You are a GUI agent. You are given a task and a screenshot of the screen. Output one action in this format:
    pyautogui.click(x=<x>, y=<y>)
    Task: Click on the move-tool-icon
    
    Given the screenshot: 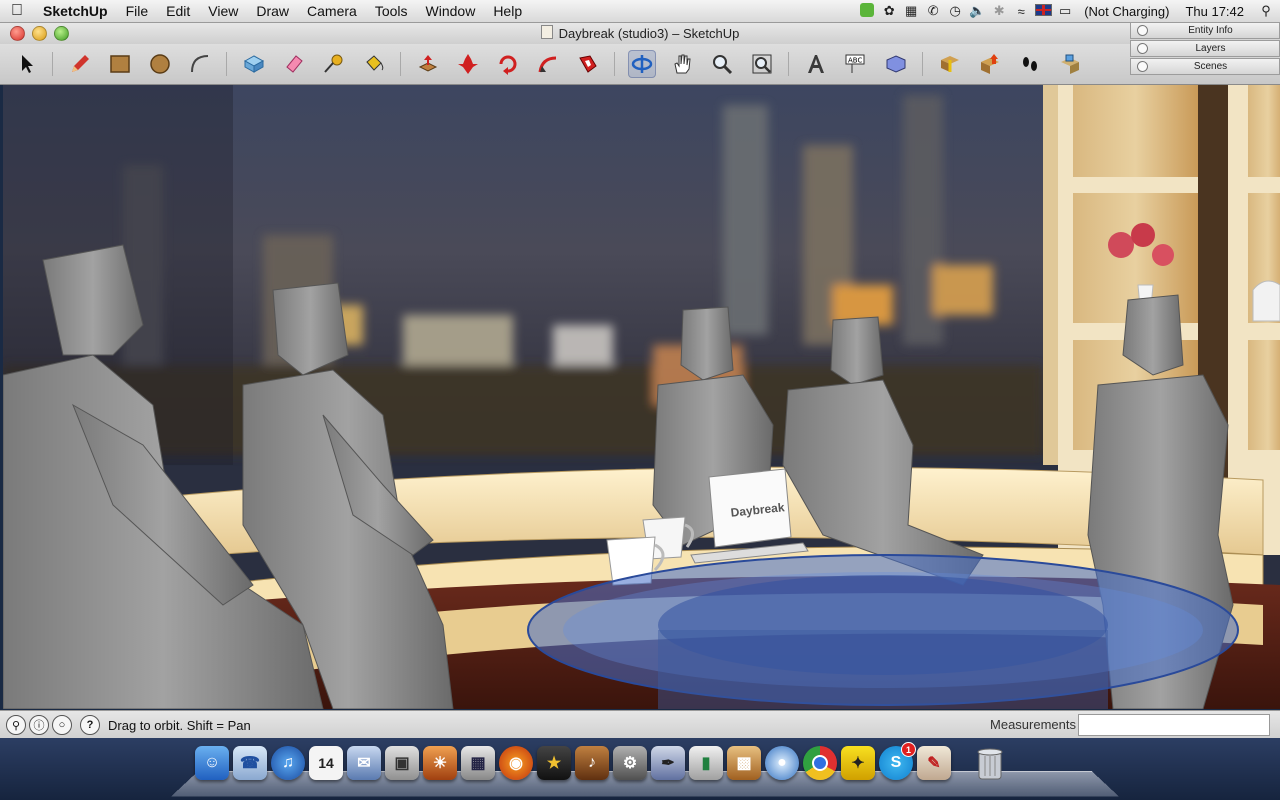 What is the action you would take?
    pyautogui.click(x=468, y=64)
    